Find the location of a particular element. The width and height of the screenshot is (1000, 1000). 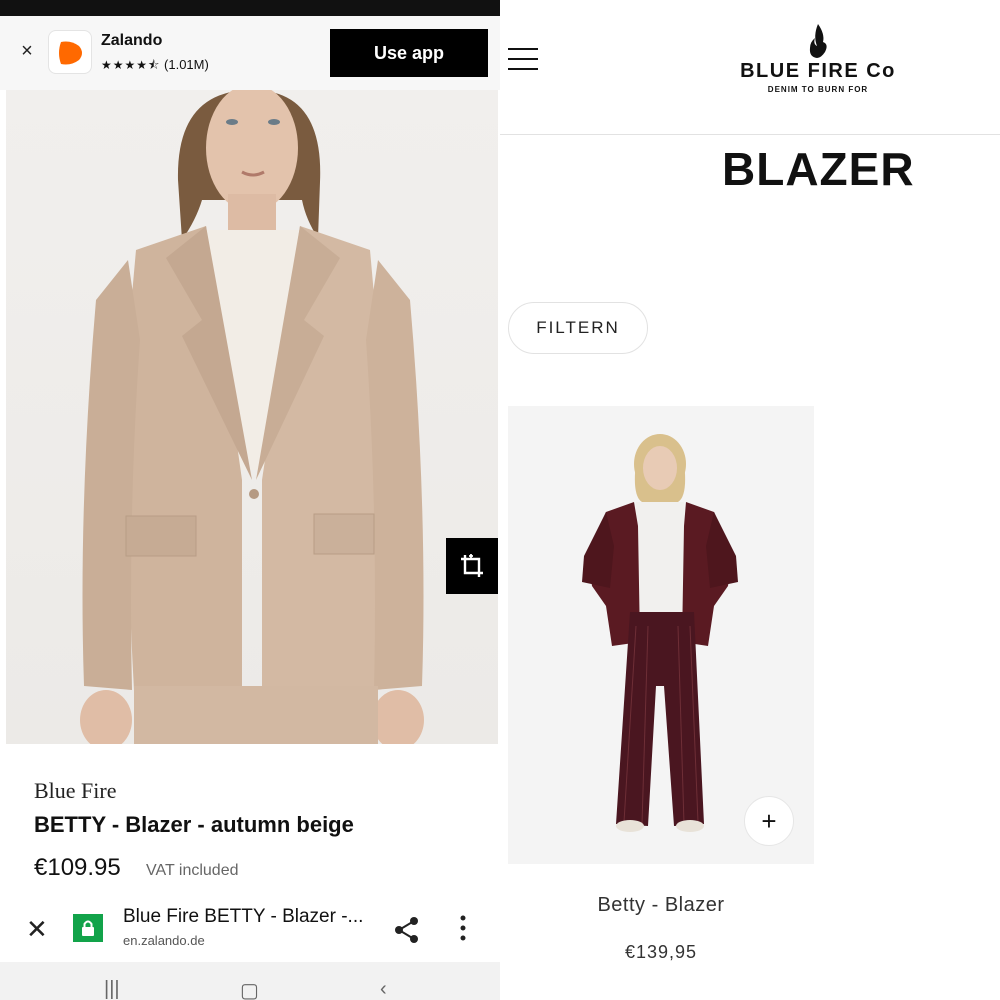

add-to-cart-button: + is located at coordinates (769, 821).